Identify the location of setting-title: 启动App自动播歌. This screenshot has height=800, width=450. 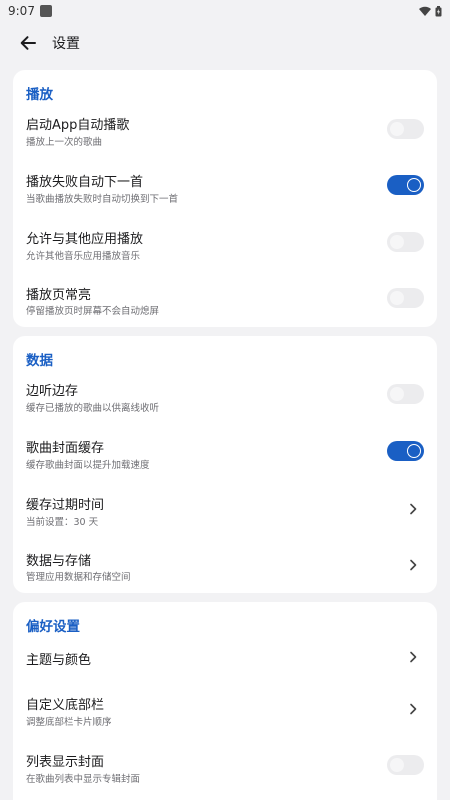
(78, 125).